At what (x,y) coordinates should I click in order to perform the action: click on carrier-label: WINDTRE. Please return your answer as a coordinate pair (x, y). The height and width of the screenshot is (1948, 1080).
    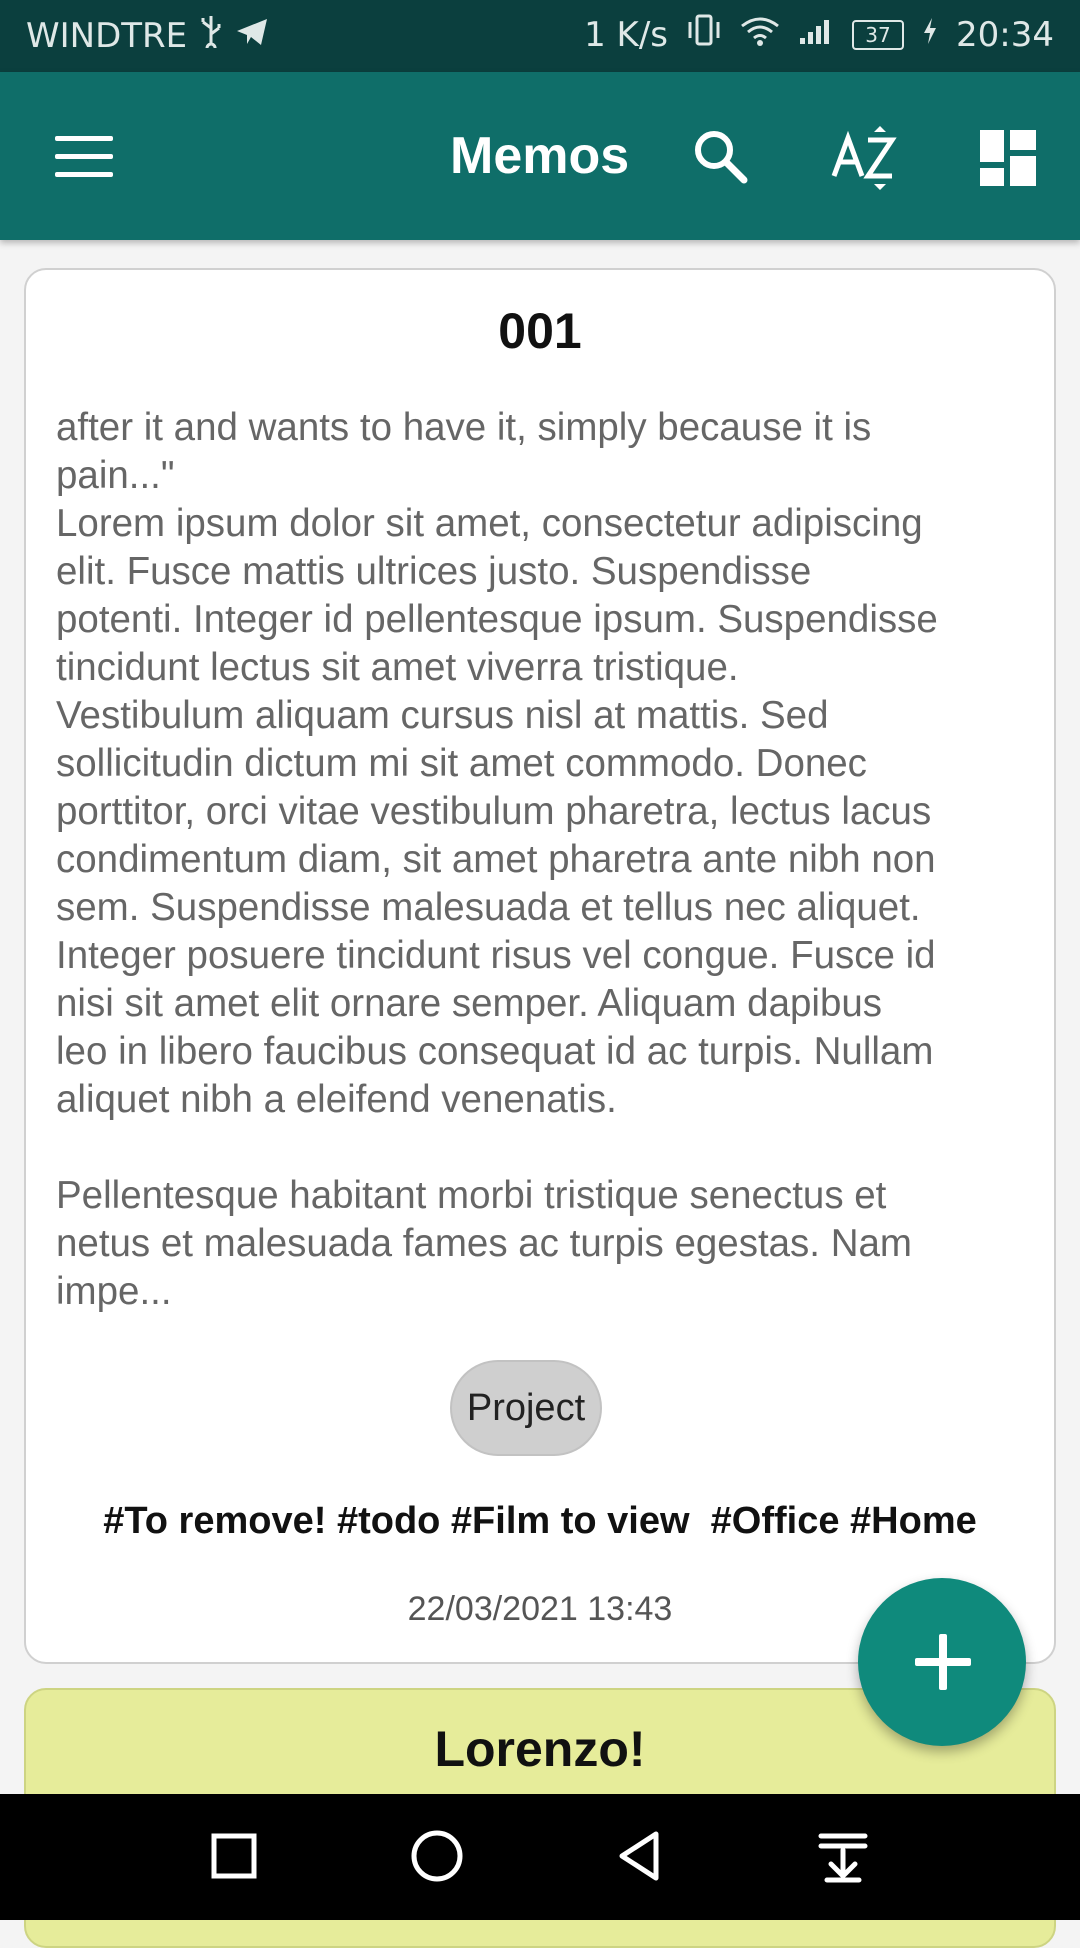
    Looking at the image, I should click on (107, 35).